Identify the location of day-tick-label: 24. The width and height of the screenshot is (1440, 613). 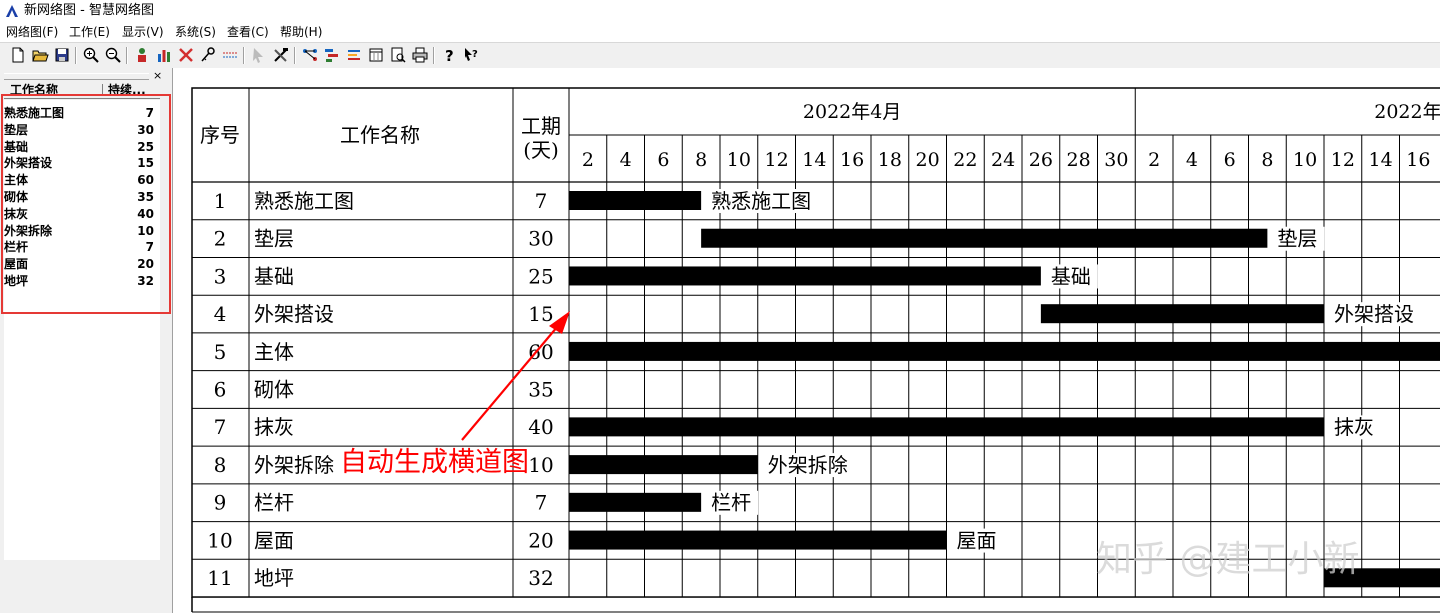
(1003, 160).